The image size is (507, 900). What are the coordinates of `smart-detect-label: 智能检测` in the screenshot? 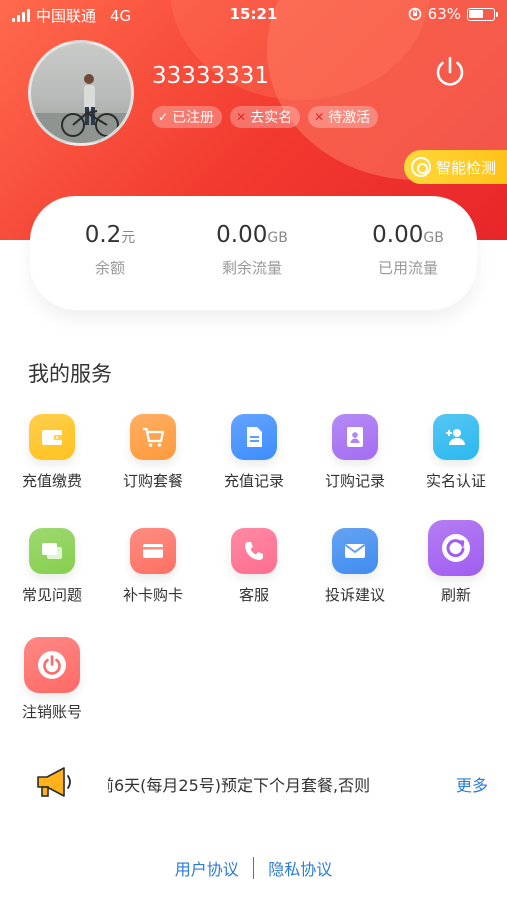 It's located at (466, 167).